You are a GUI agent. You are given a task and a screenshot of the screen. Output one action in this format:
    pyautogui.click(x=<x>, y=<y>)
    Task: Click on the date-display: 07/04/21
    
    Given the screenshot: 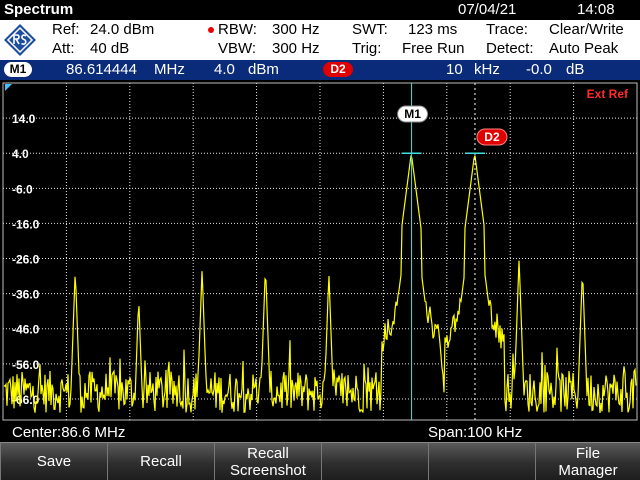 What is the action you would take?
    pyautogui.click(x=487, y=9)
    